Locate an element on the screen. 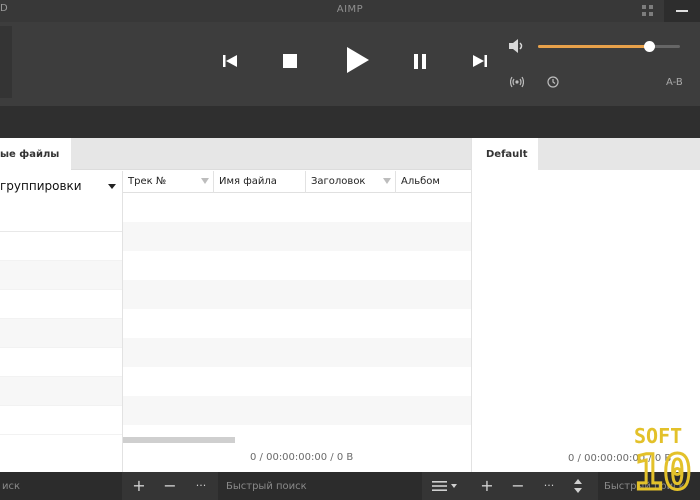 This screenshot has width=700, height=500. sleep-timer-icon is located at coordinates (553, 82).